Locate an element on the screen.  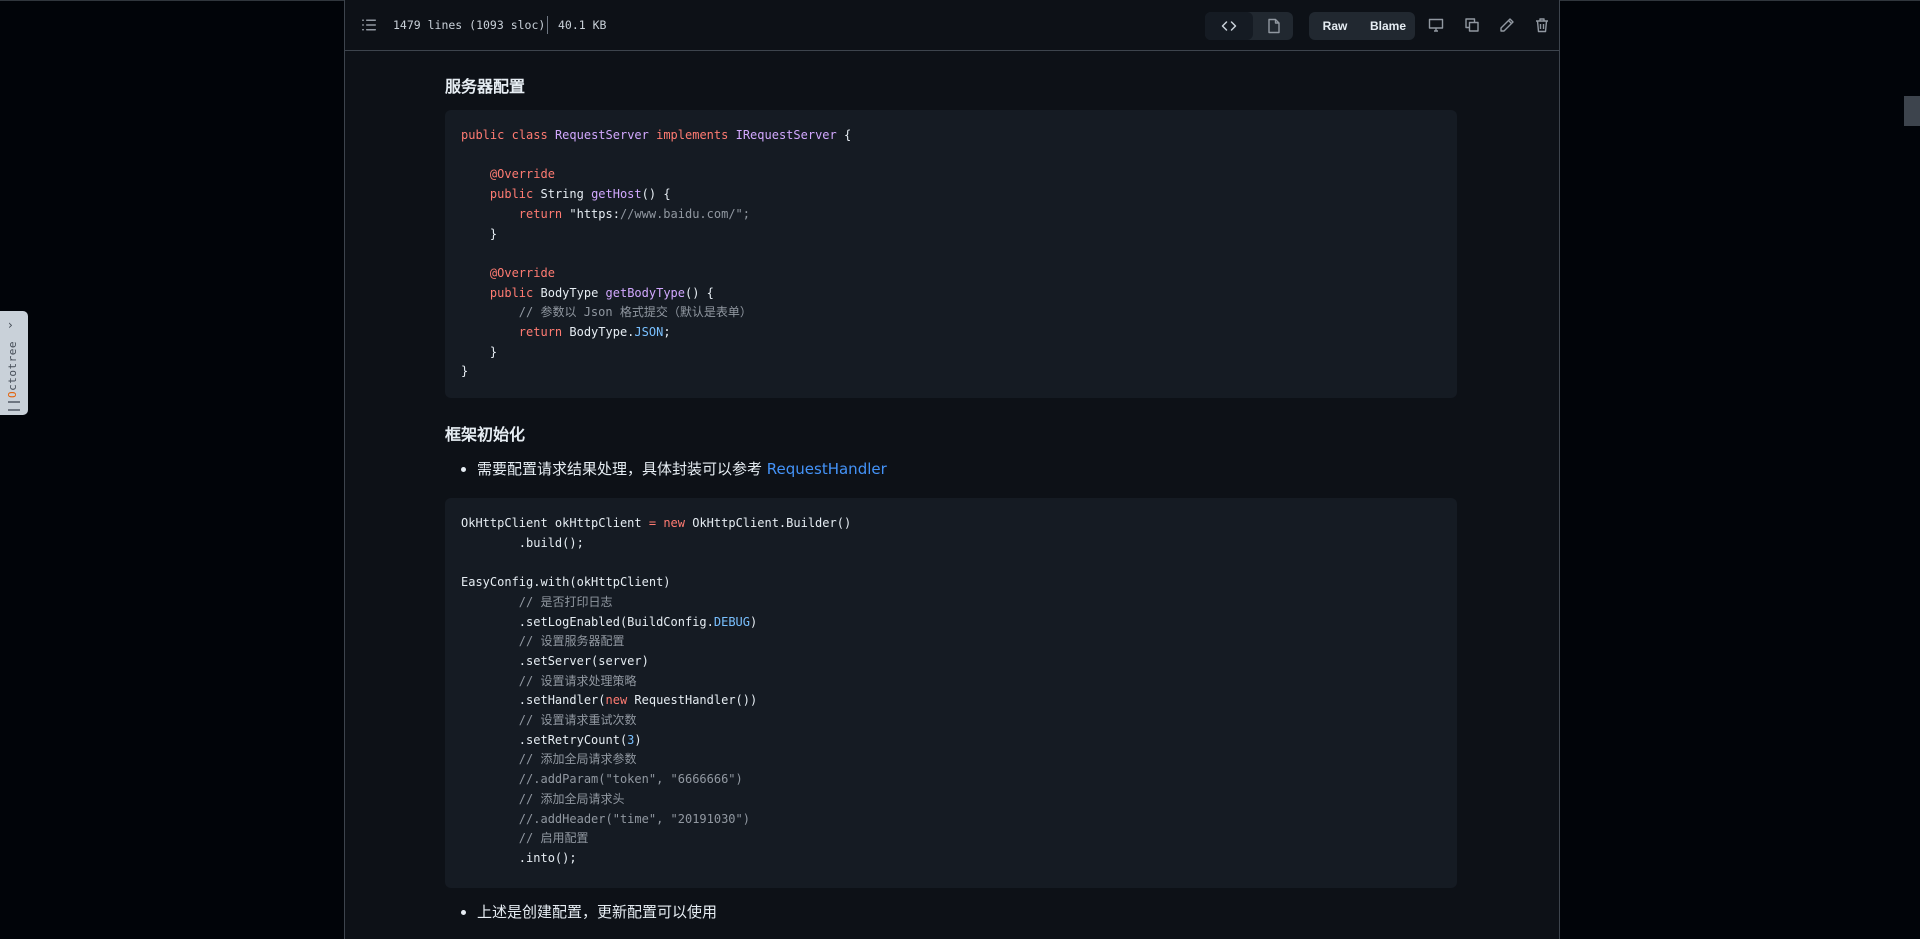
list-item: 需要配置请求结果处理，具体封装可以参考 RequestHandler is located at coordinates (682, 469).